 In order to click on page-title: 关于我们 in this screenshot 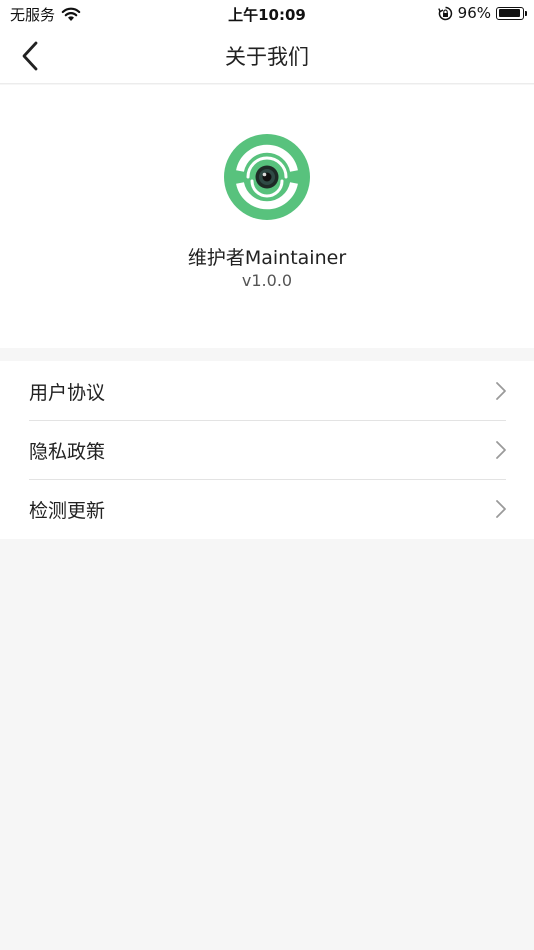, I will do `click(267, 57)`.